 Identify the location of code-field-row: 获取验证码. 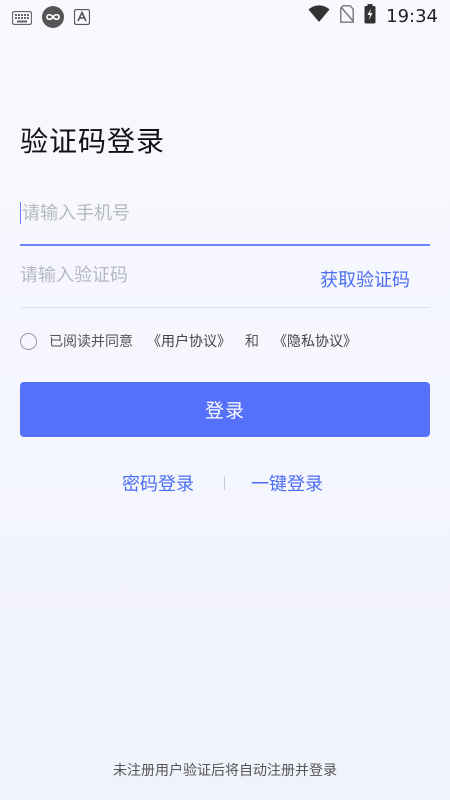
(225, 280).